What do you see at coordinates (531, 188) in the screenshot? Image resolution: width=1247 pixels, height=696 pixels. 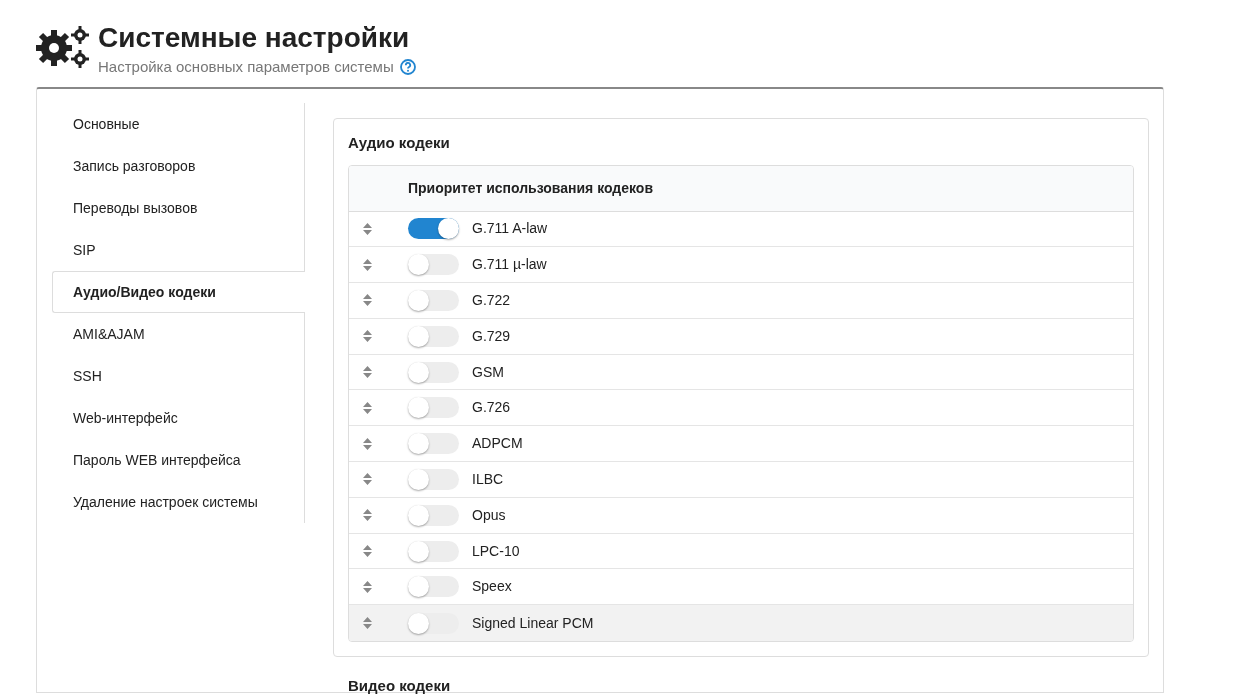 I see `column-header: Приоритет использования кодеков` at bounding box center [531, 188].